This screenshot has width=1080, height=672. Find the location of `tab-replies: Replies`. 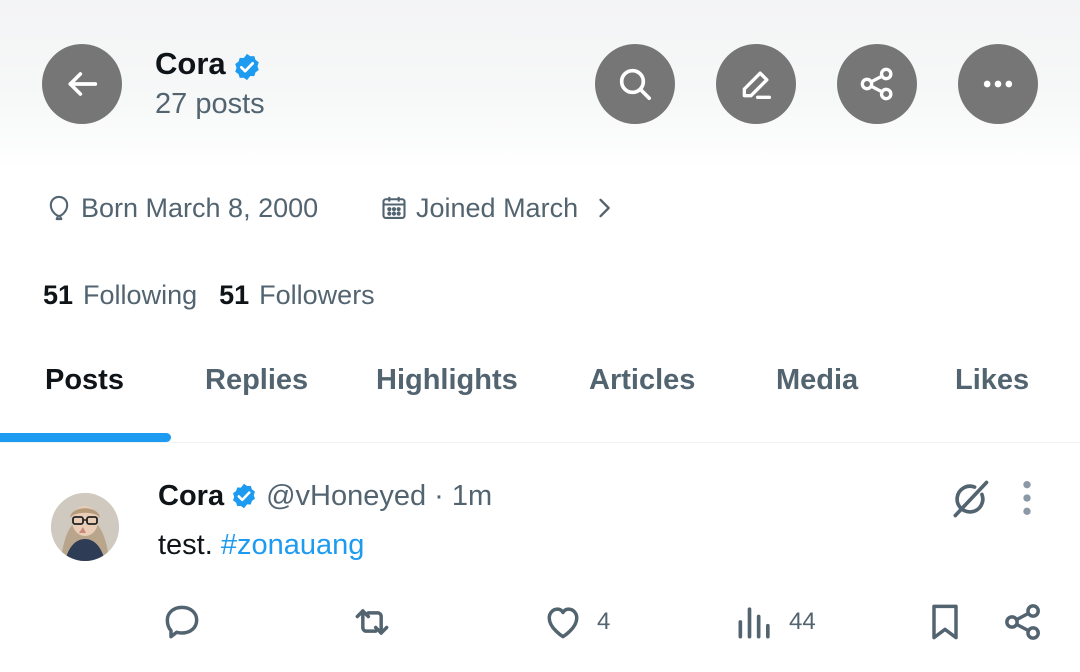

tab-replies: Replies is located at coordinates (256, 380).